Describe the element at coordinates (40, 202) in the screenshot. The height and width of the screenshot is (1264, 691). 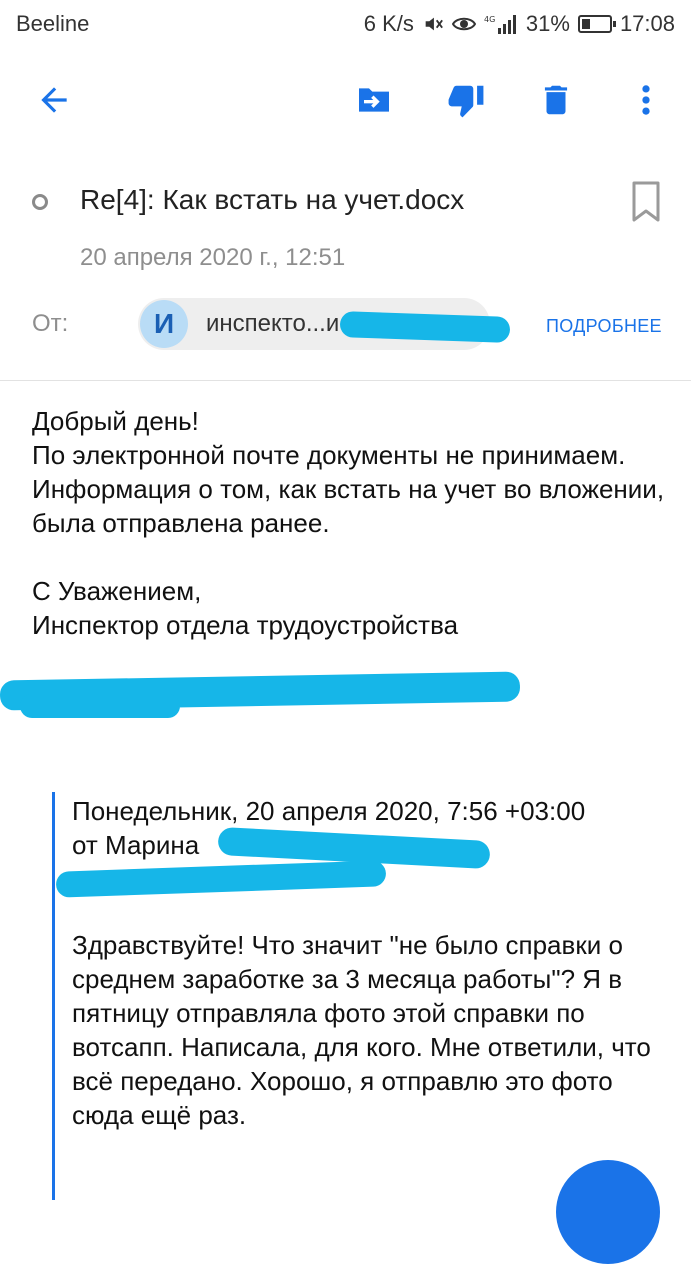
I see `unread-toggle` at that location.